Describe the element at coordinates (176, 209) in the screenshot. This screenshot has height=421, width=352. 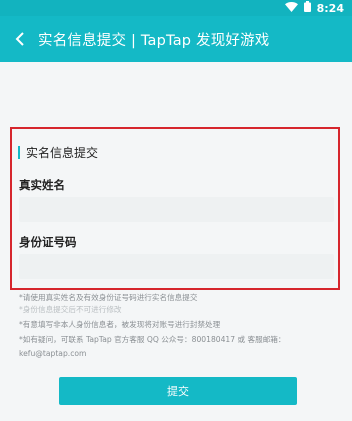
I see `name-input` at that location.